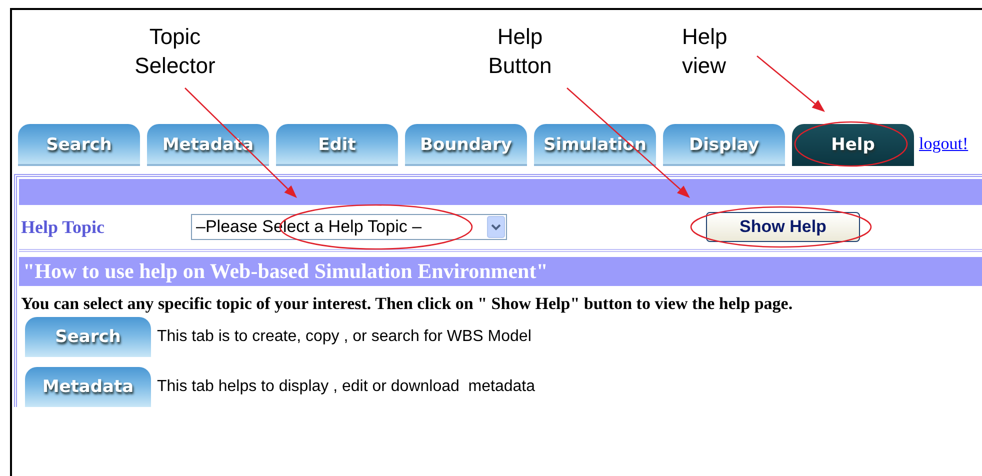  What do you see at coordinates (88, 337) in the screenshot?
I see `tab-image: Search` at bounding box center [88, 337].